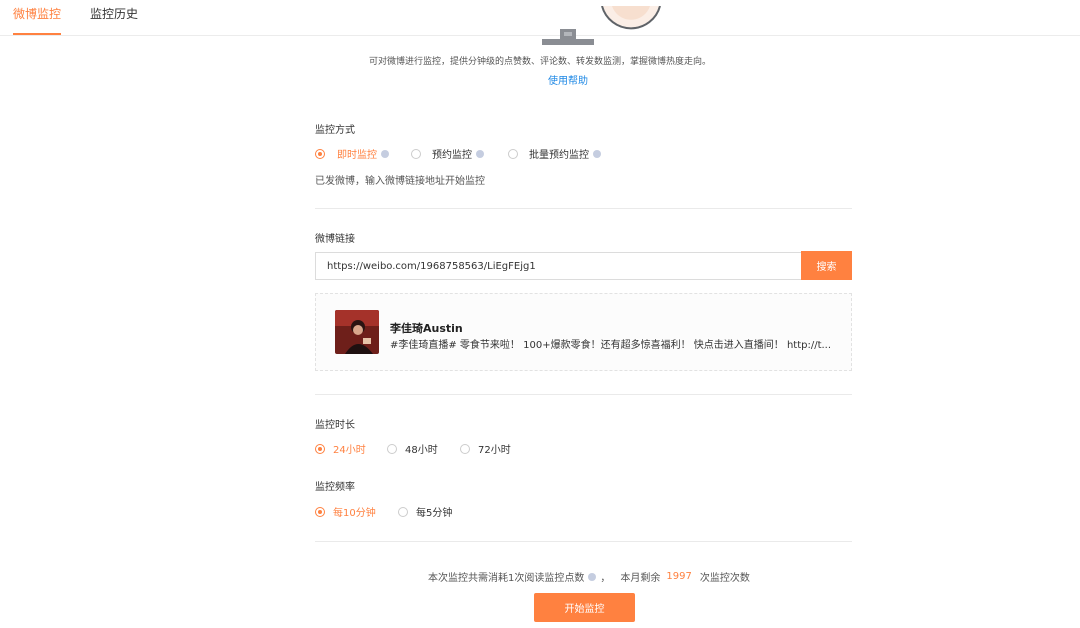 This screenshot has width=1080, height=628. I want to click on monitor-illustration-icon, so click(568, 37).